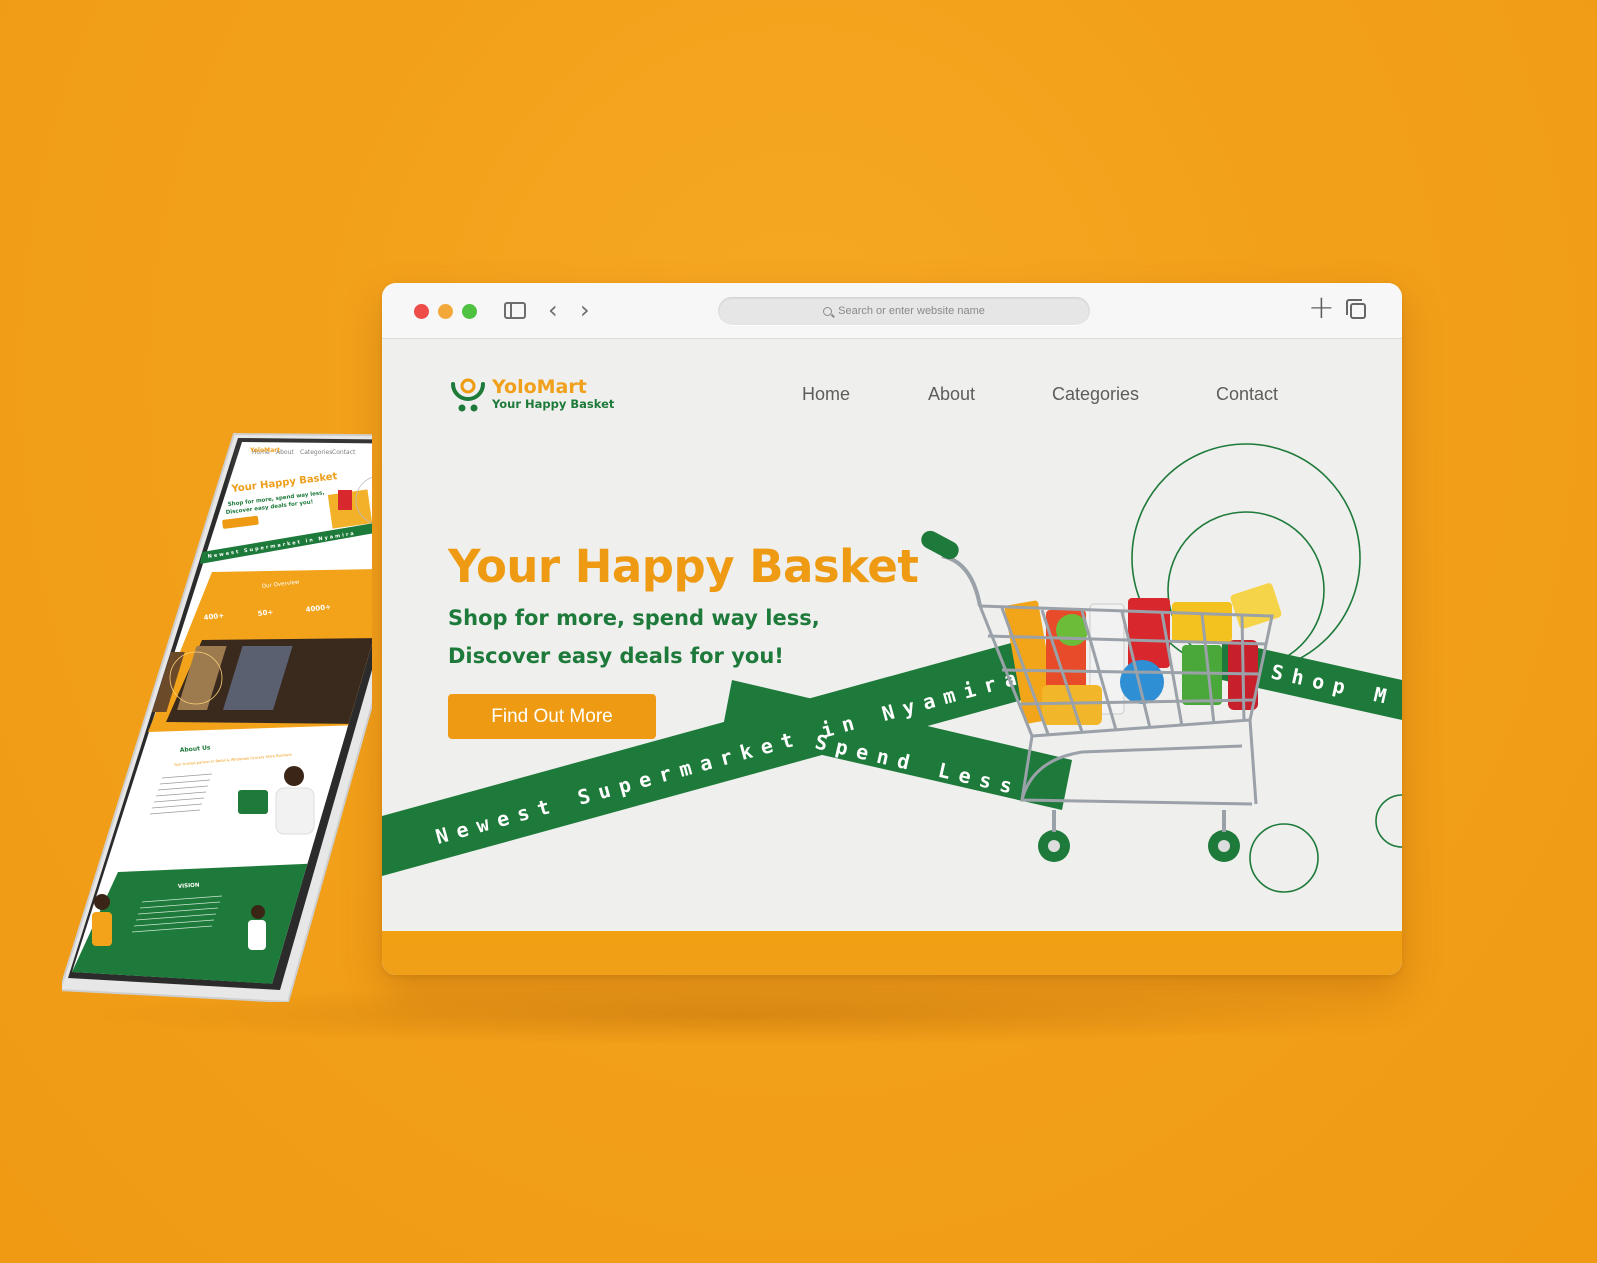 This screenshot has width=1597, height=1263. I want to click on browser-titlebar: ‹ › Search or enter website name +, so click(892, 311).